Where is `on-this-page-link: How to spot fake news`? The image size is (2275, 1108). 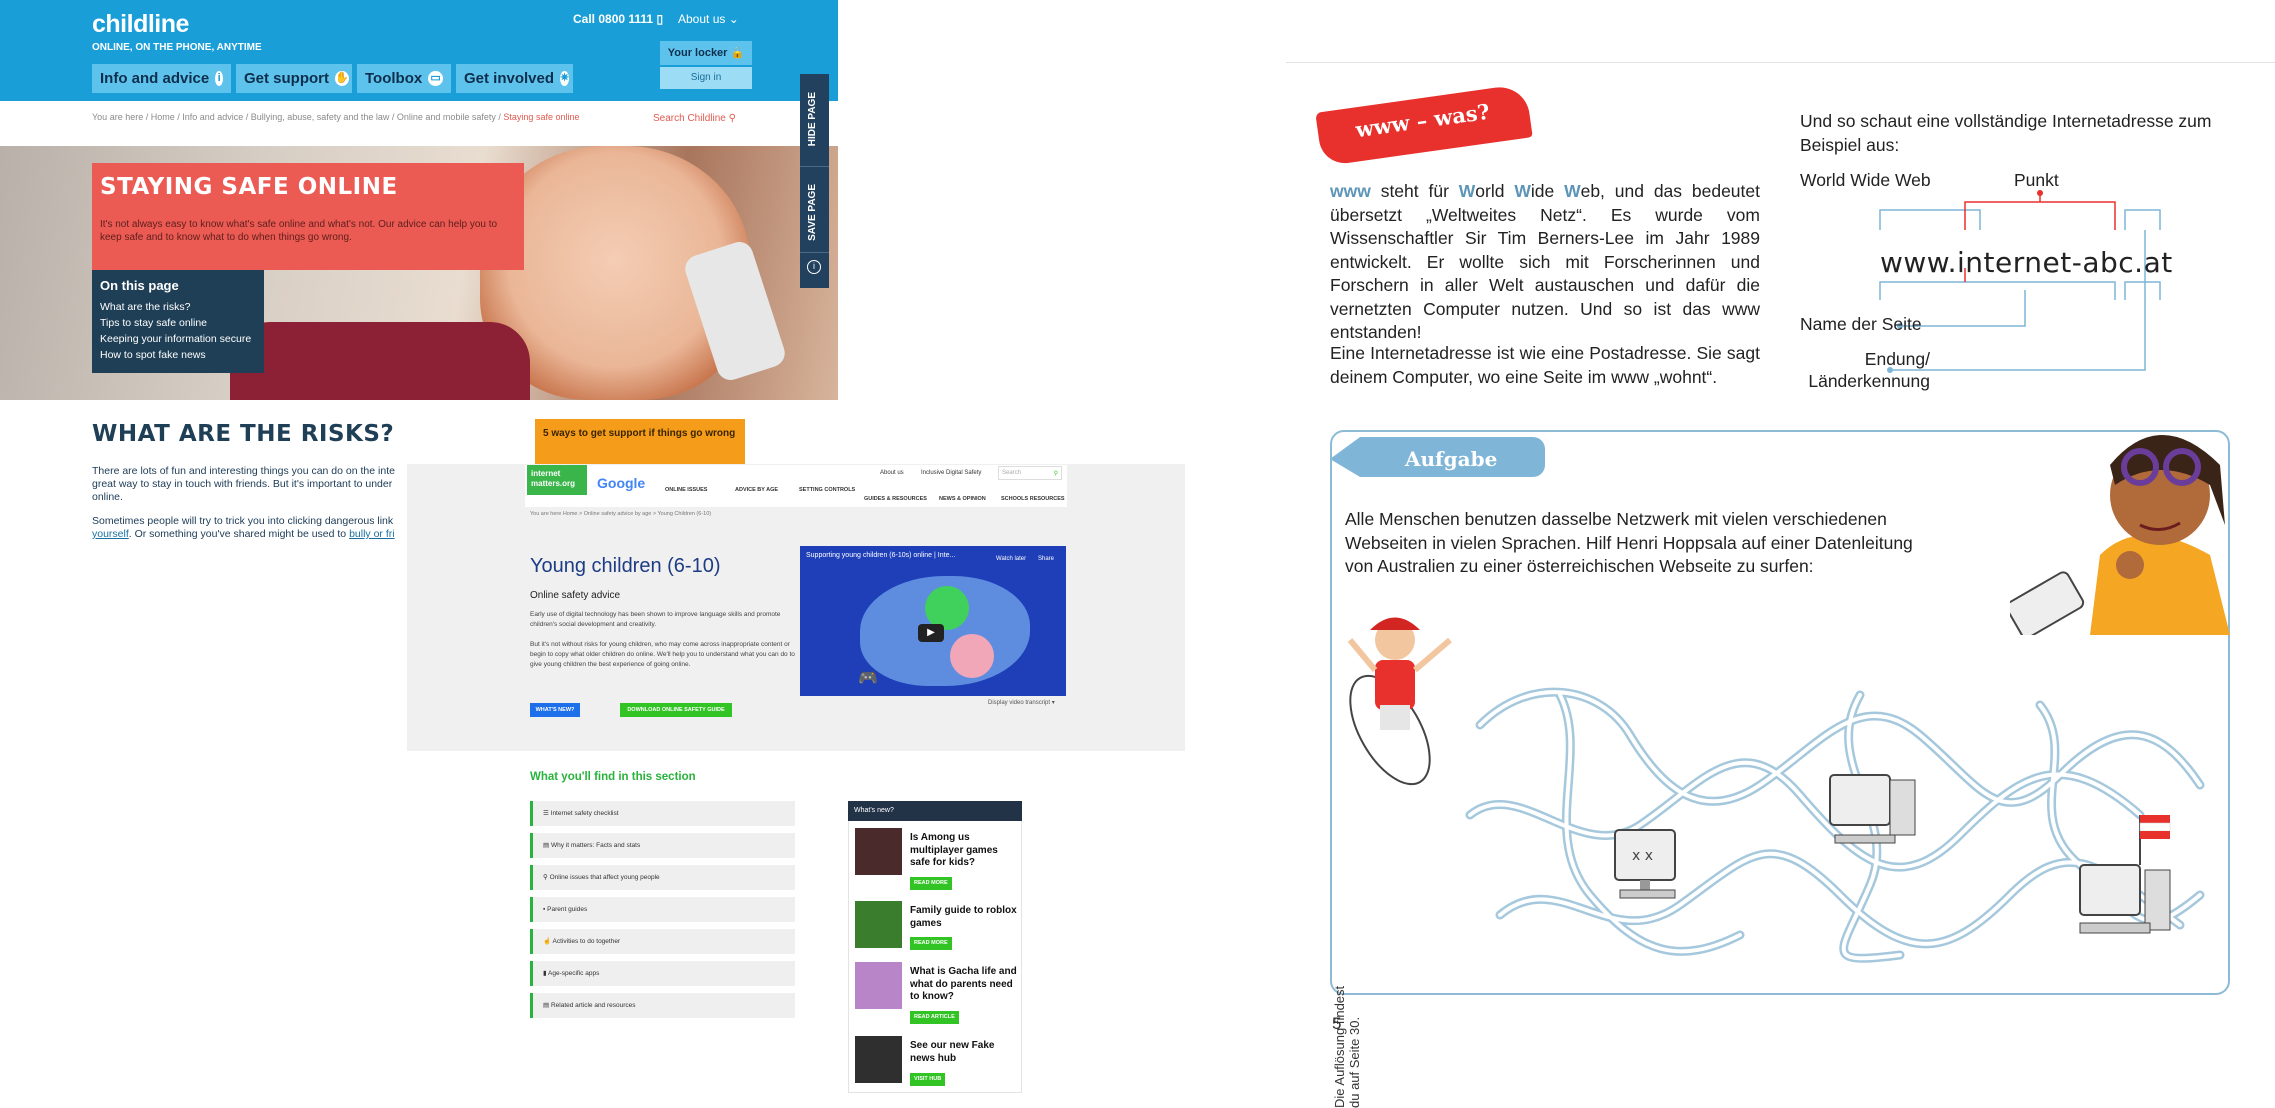
on-this-page-link: How to spot fake news is located at coordinates (178, 355).